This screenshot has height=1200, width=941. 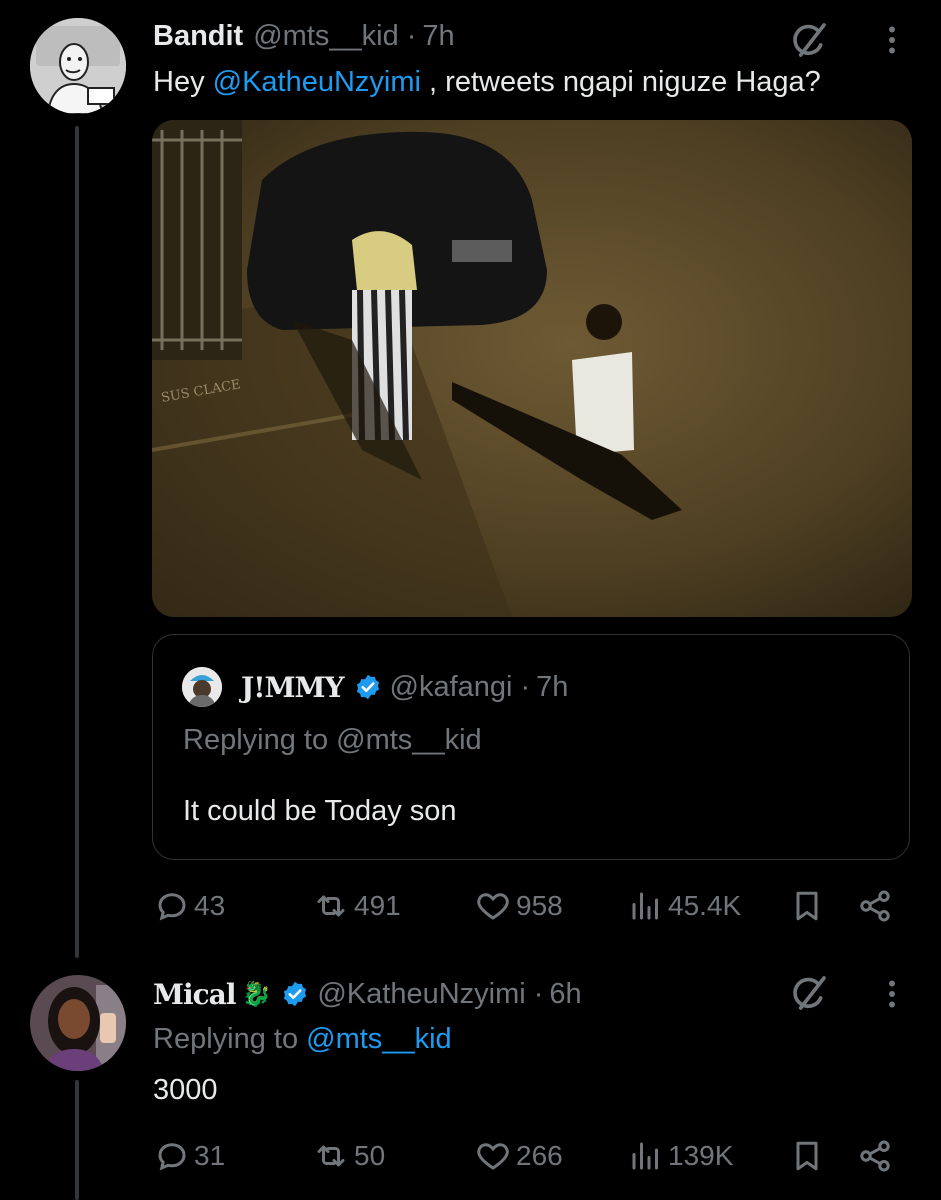 What do you see at coordinates (320, 811) in the screenshot?
I see `quoted-text: It could be Today son` at bounding box center [320, 811].